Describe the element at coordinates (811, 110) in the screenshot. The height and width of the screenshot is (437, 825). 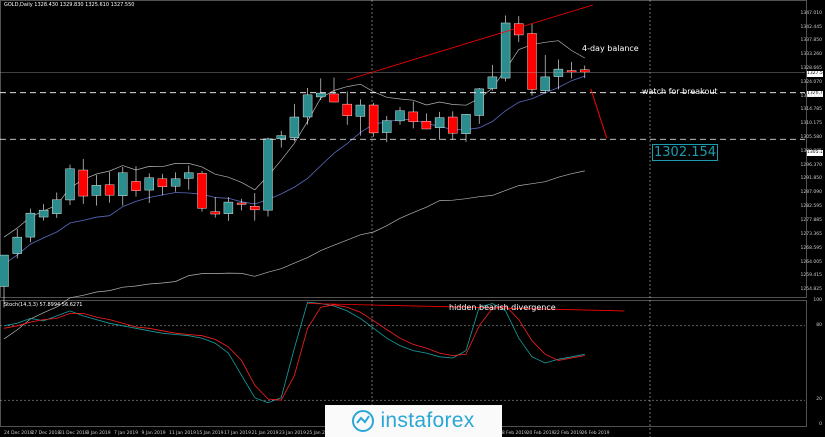
I see `price-tick-label: 1314.785` at that location.